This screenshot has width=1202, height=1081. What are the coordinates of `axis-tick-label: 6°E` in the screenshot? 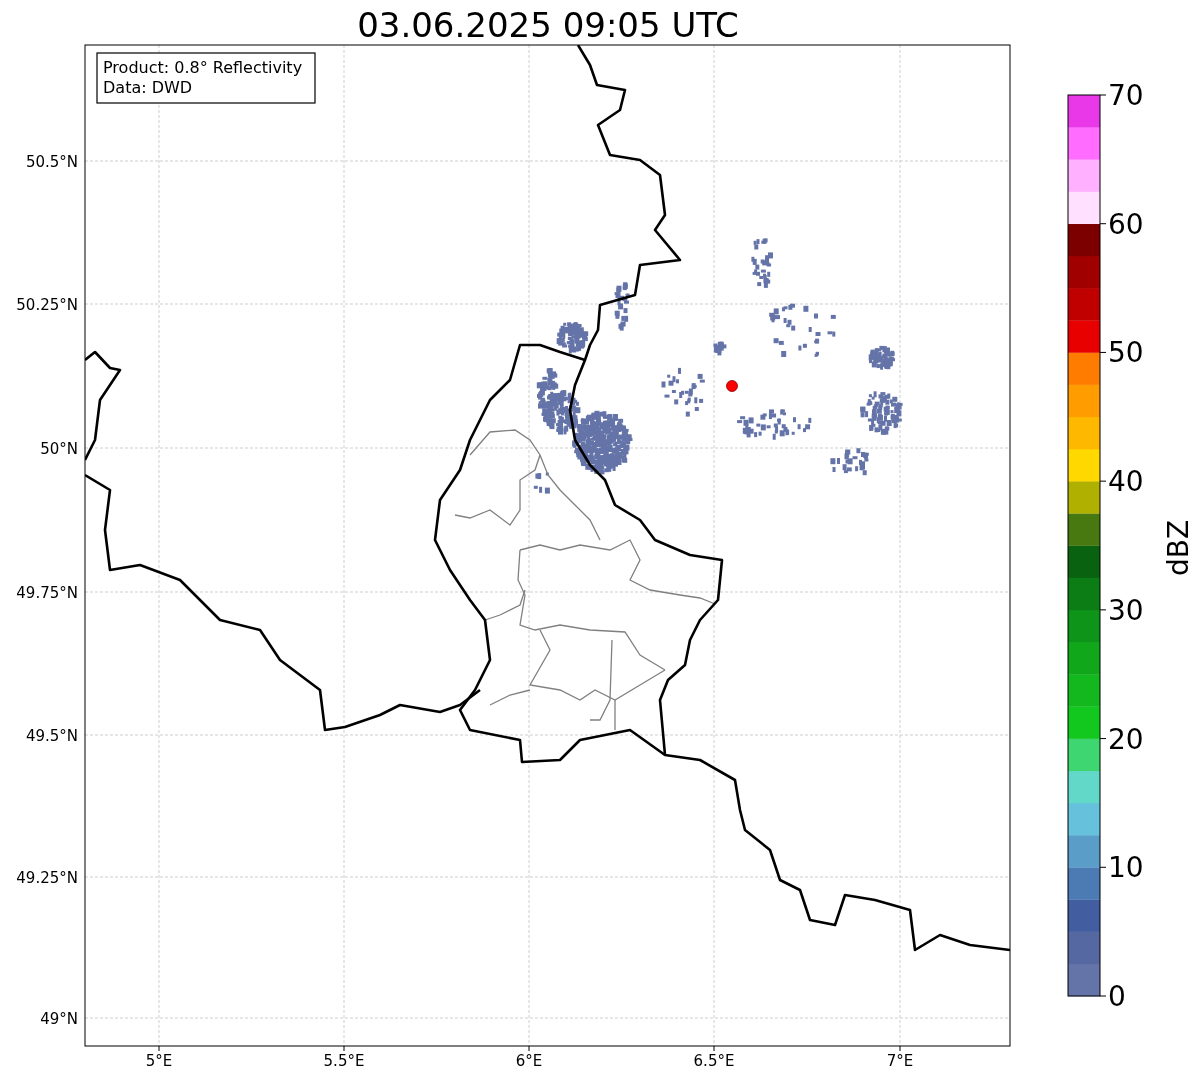 It's located at (529, 1061).